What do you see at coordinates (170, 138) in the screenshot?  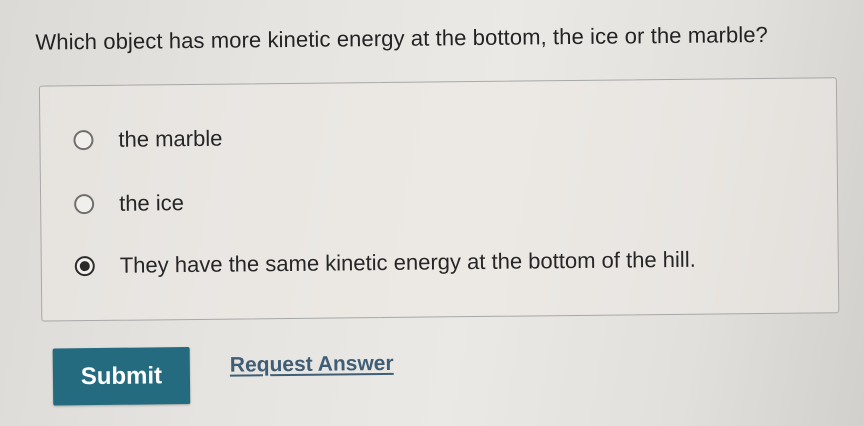 I see `option-label: the marble` at bounding box center [170, 138].